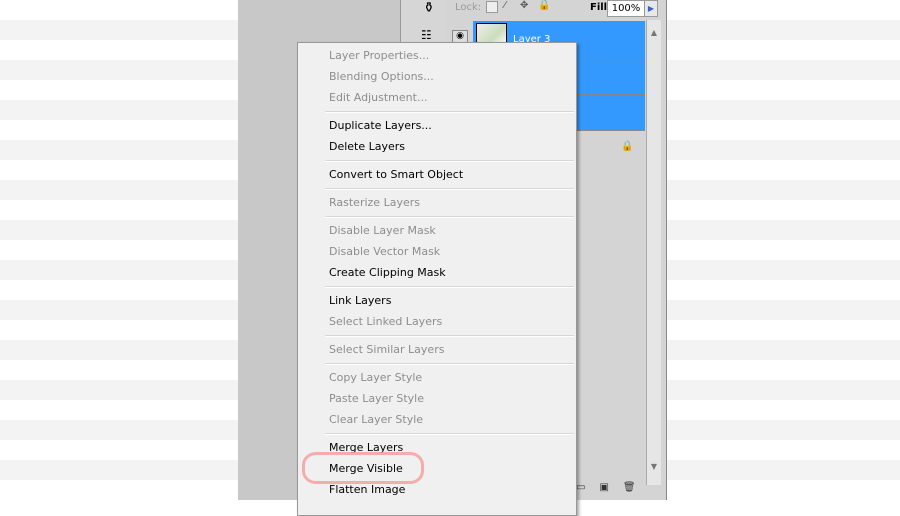 The height and width of the screenshot is (516, 900). I want to click on menu-item-convert-to-smart-object: Convert to Smart Object, so click(437, 174).